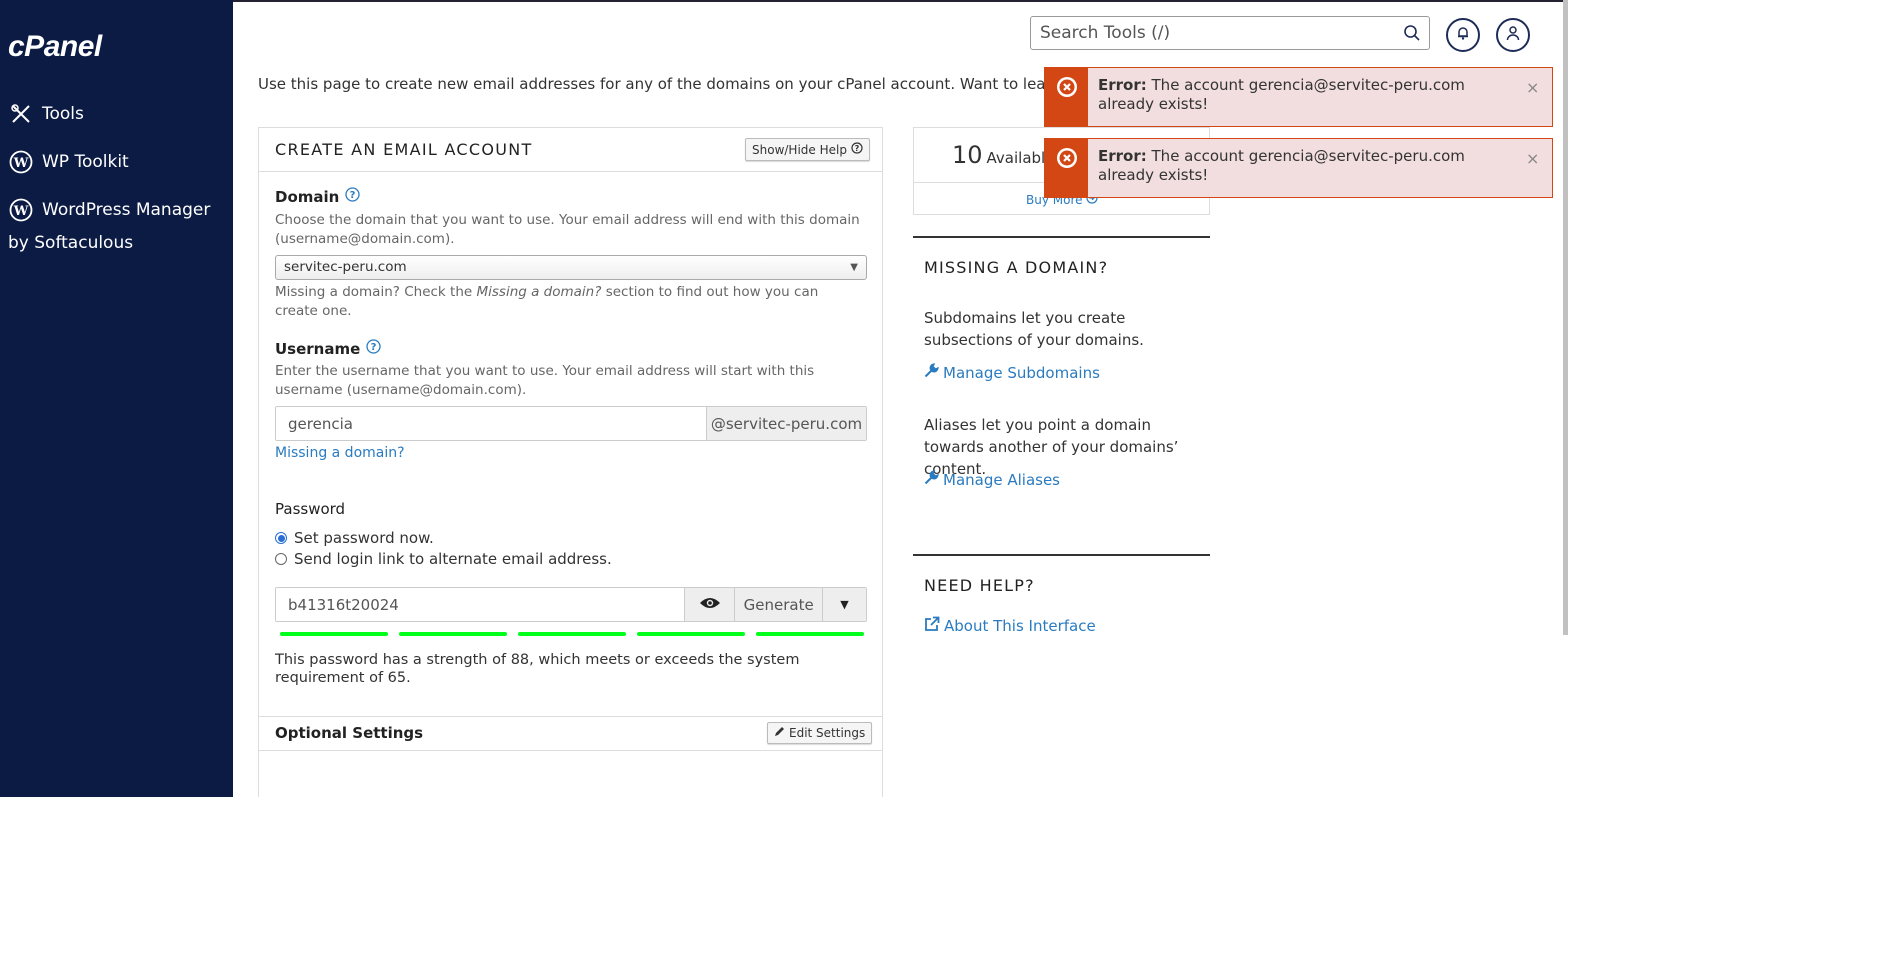  What do you see at coordinates (1016, 267) in the screenshot?
I see `section-title: MISSING A DOMAIN?` at bounding box center [1016, 267].